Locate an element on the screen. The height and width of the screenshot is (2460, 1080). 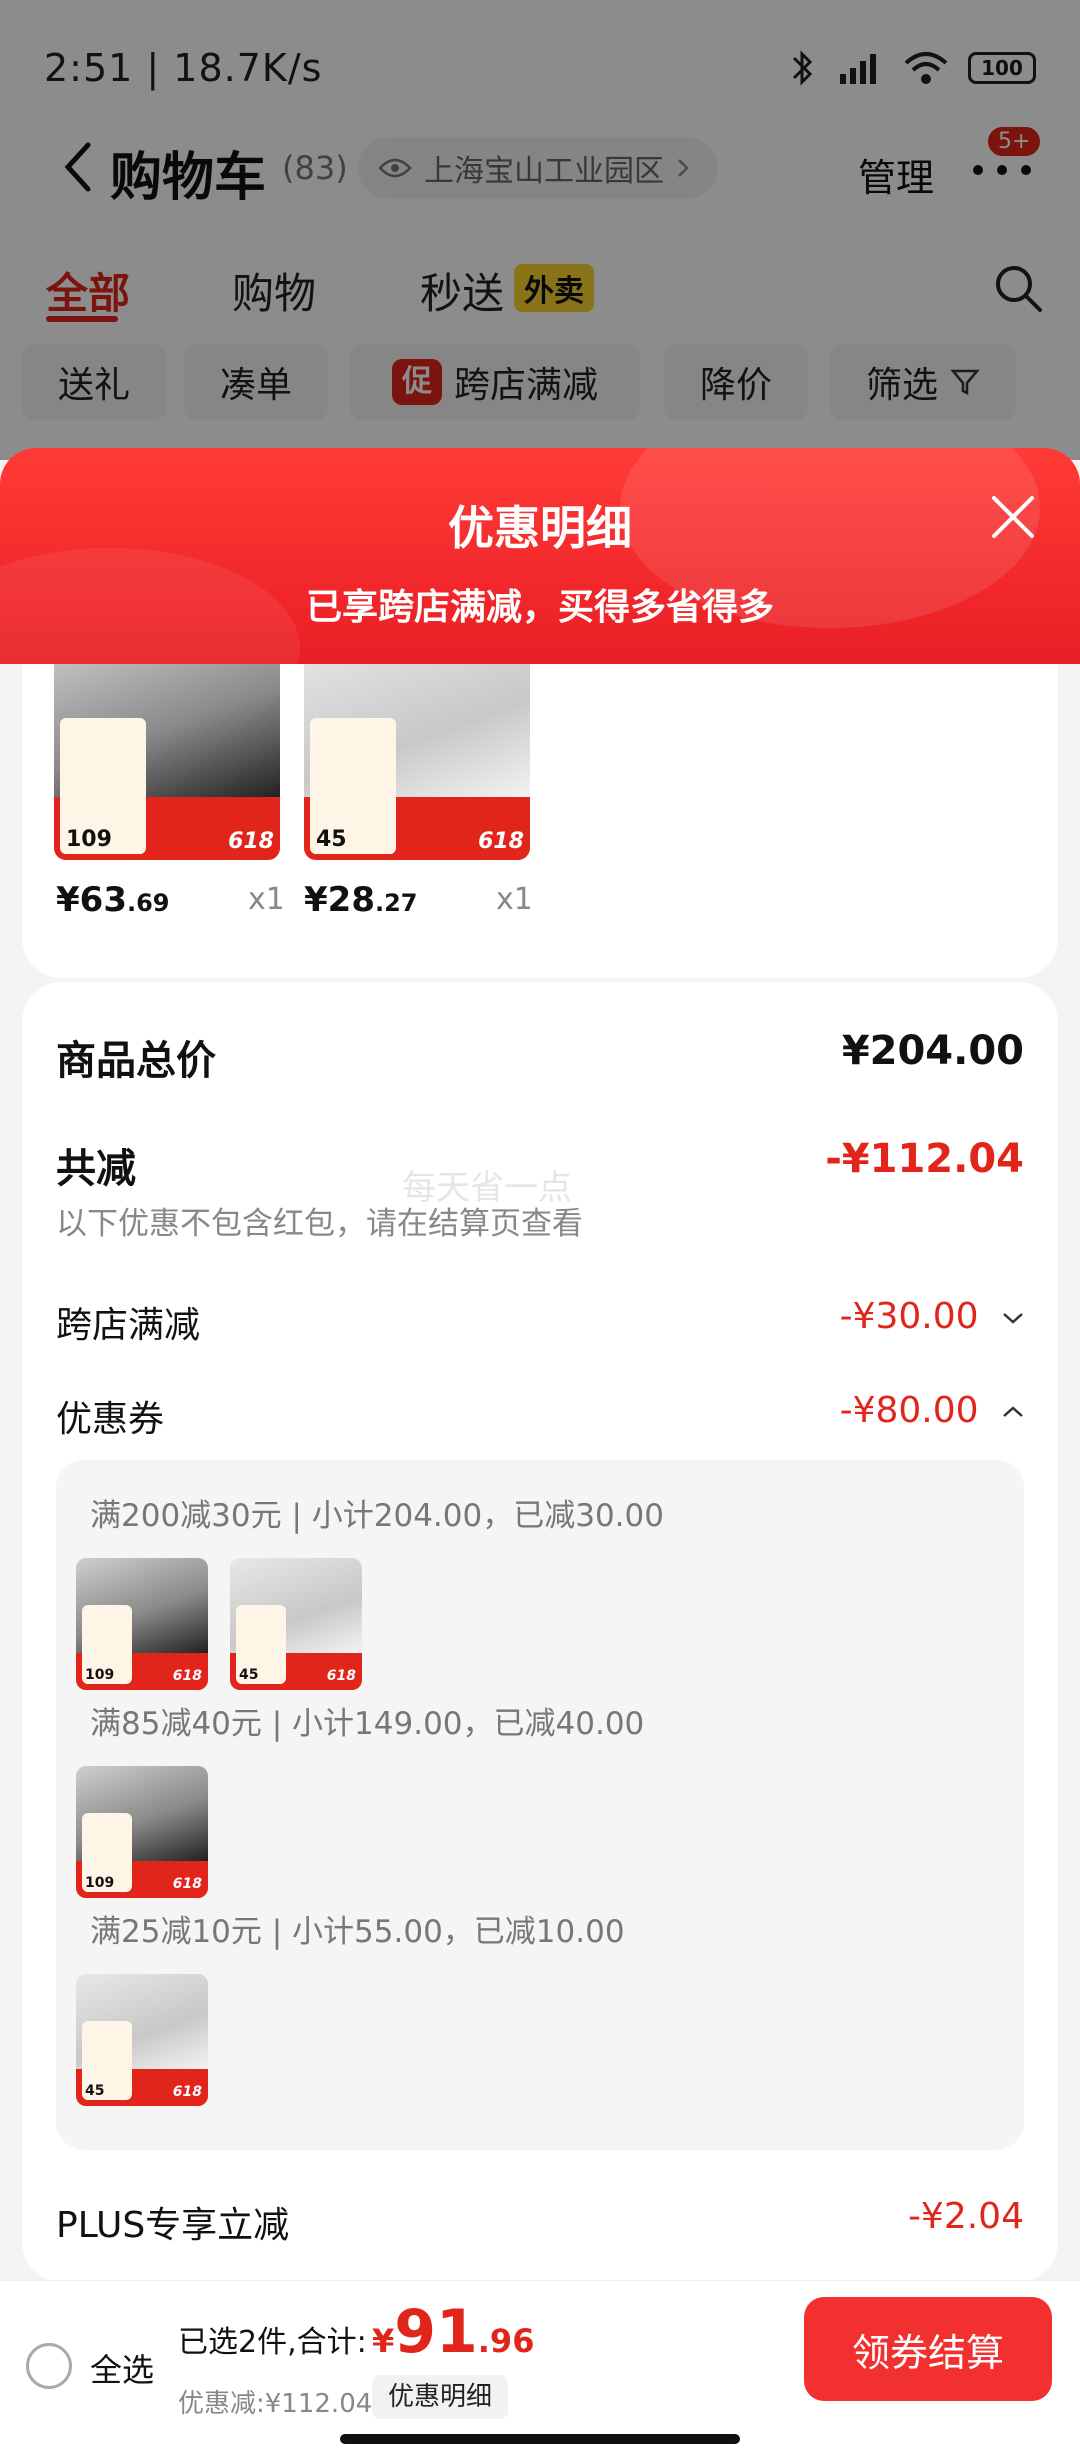
coupon-line: 满200减30元 | 小计204.00，已减30.00 is located at coordinates (377, 1516).